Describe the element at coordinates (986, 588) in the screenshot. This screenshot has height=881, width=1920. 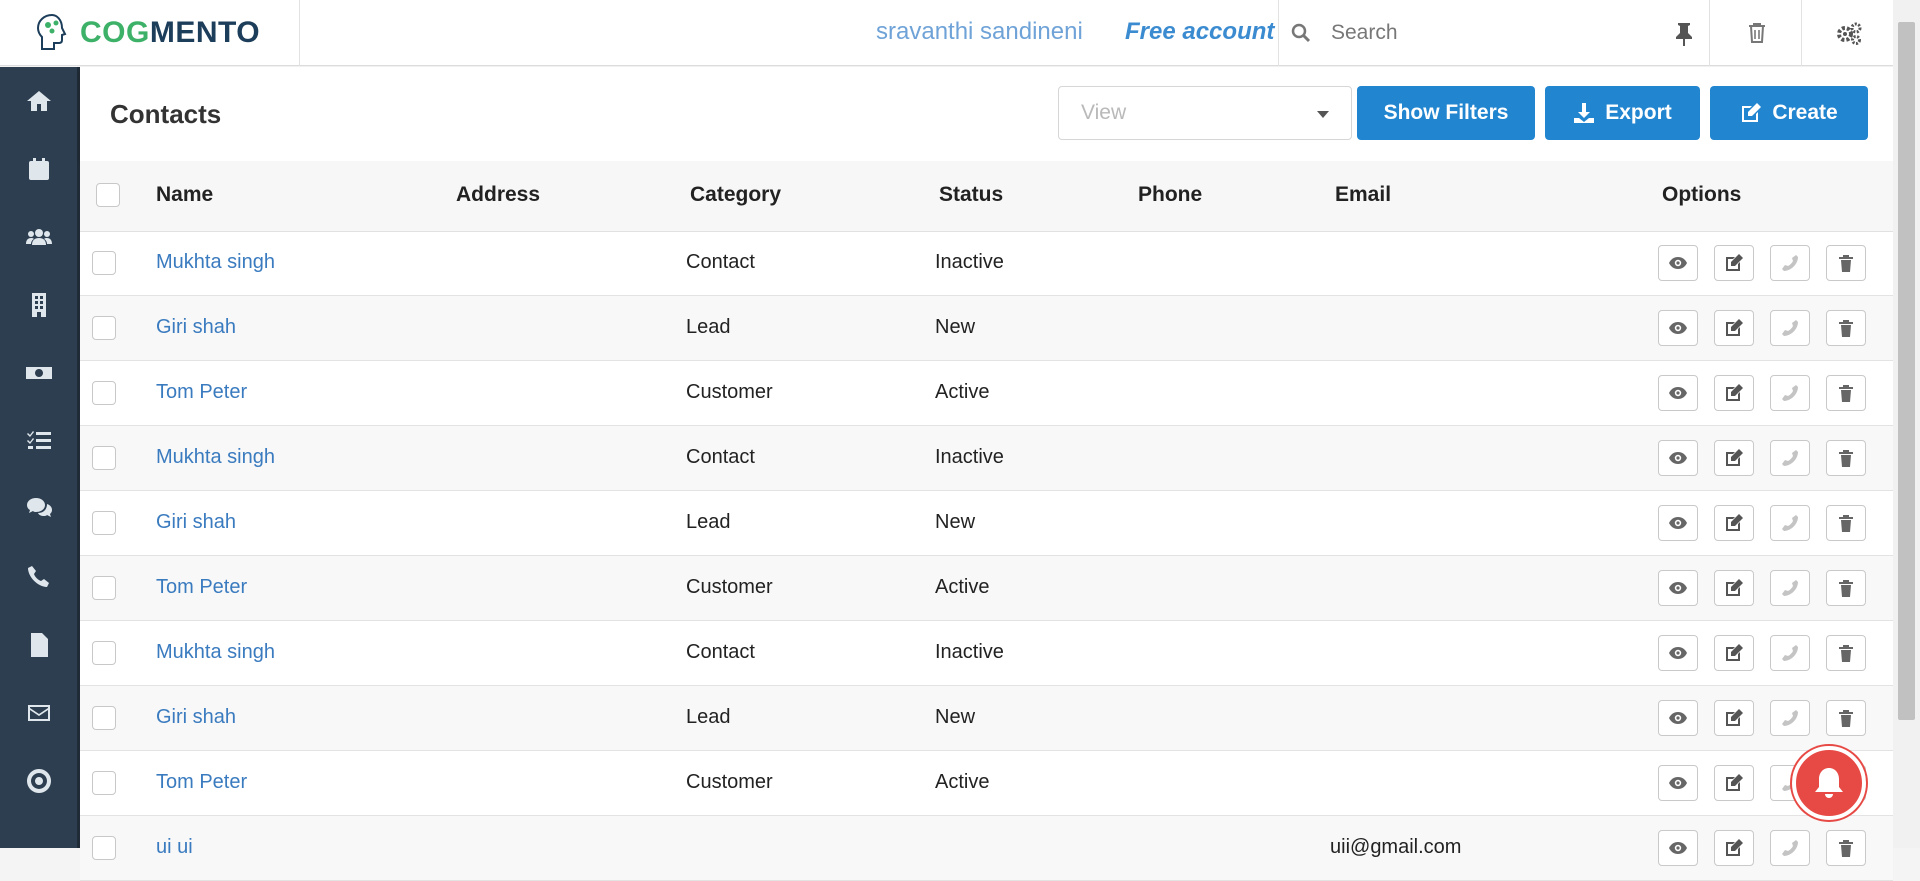
I see `table-row: Tom Peter Customer Active` at that location.